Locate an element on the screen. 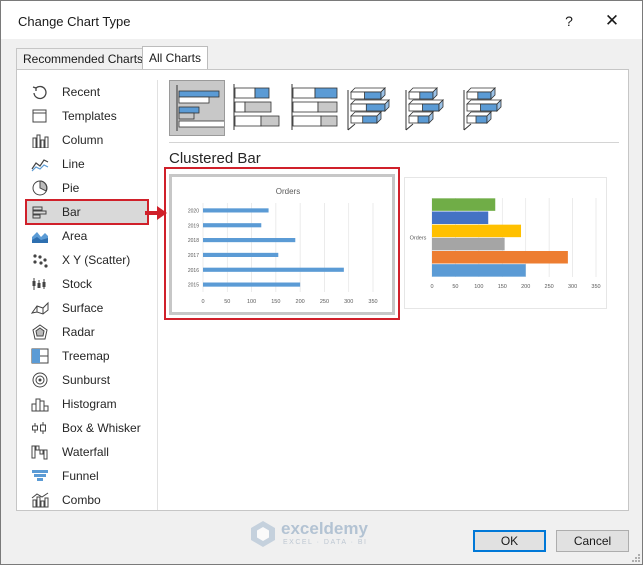  3d-stacked-bar-option is located at coordinates (429, 108).